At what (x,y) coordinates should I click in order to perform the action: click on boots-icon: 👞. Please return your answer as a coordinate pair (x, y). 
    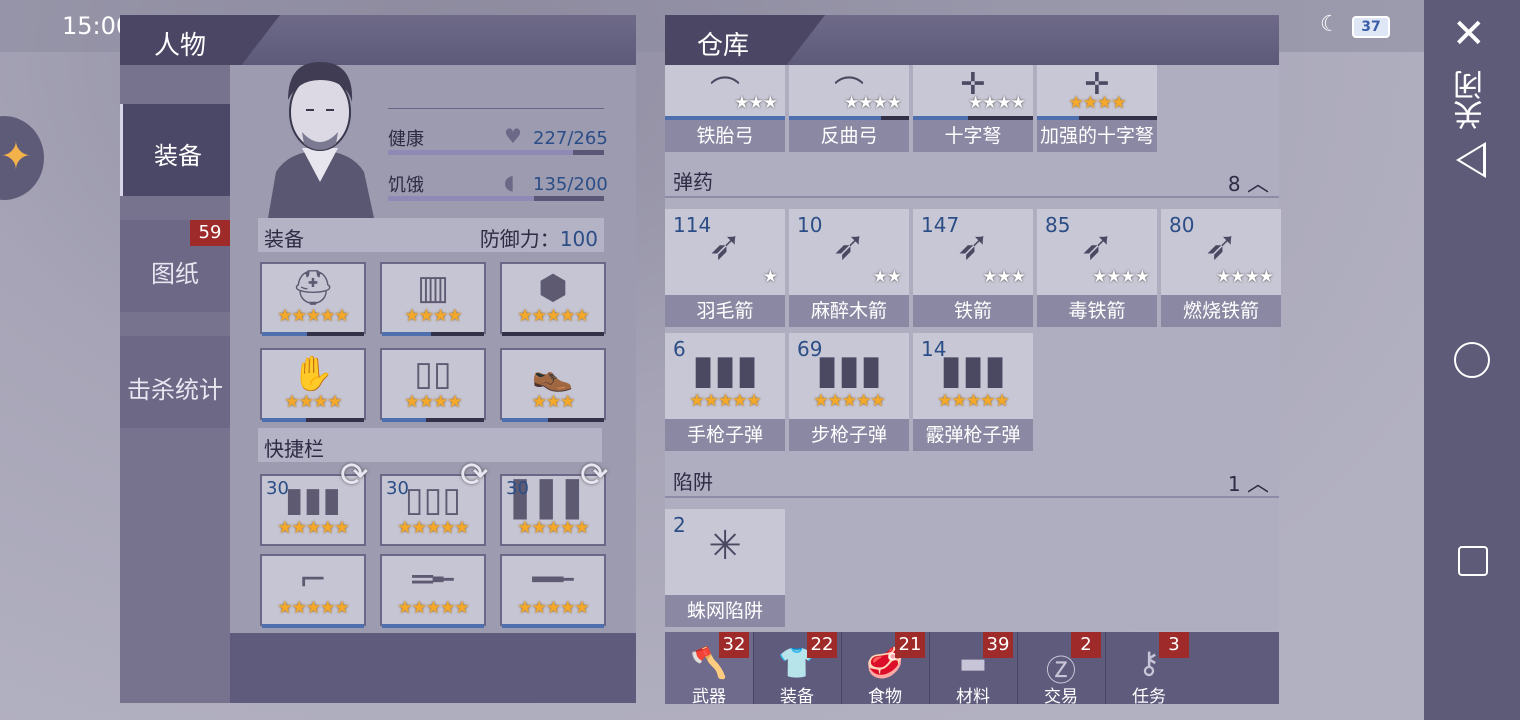
    Looking at the image, I should click on (553, 374).